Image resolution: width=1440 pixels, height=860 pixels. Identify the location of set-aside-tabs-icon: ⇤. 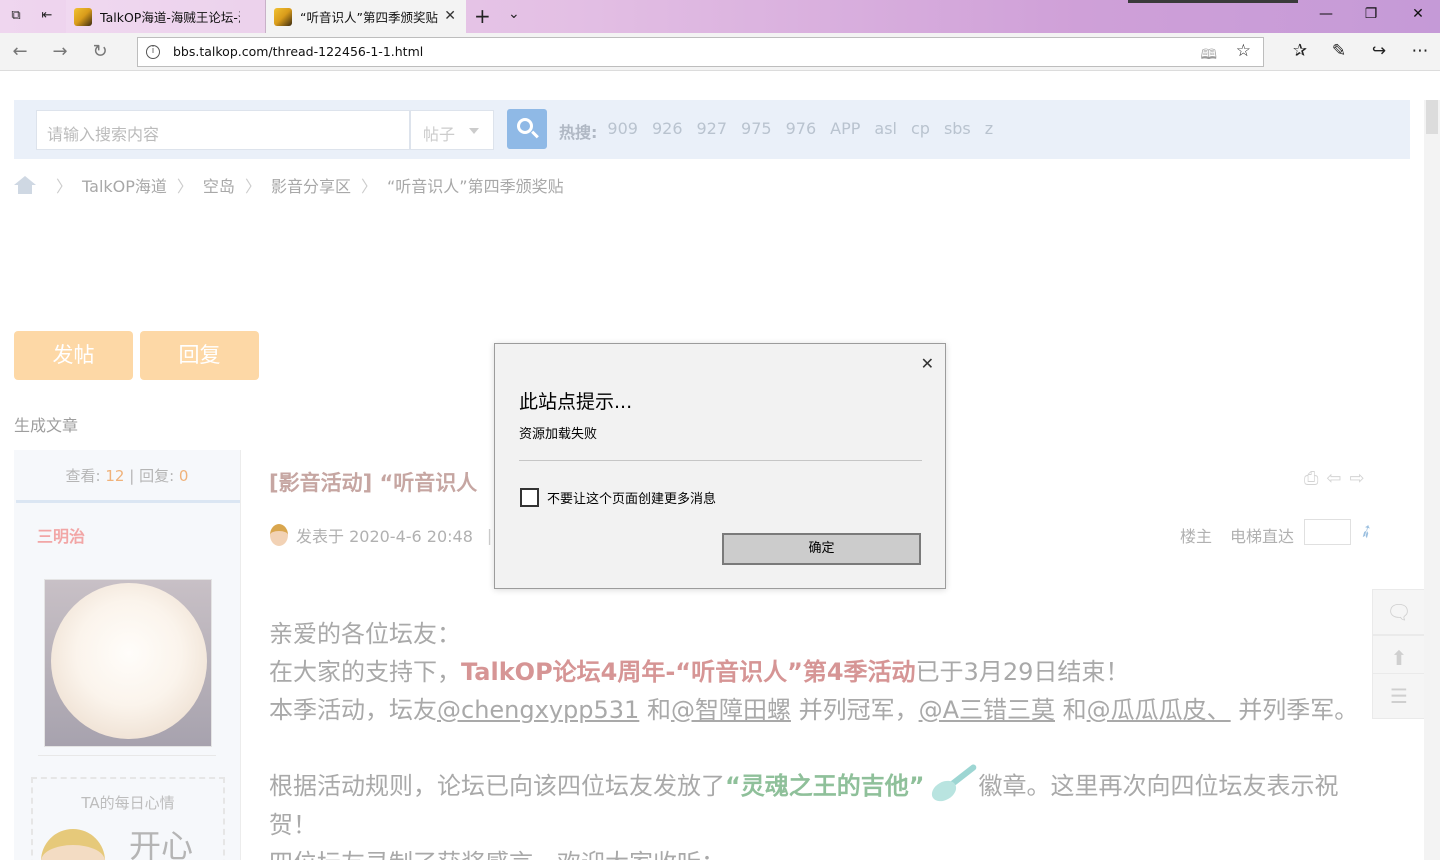
(47, 16).